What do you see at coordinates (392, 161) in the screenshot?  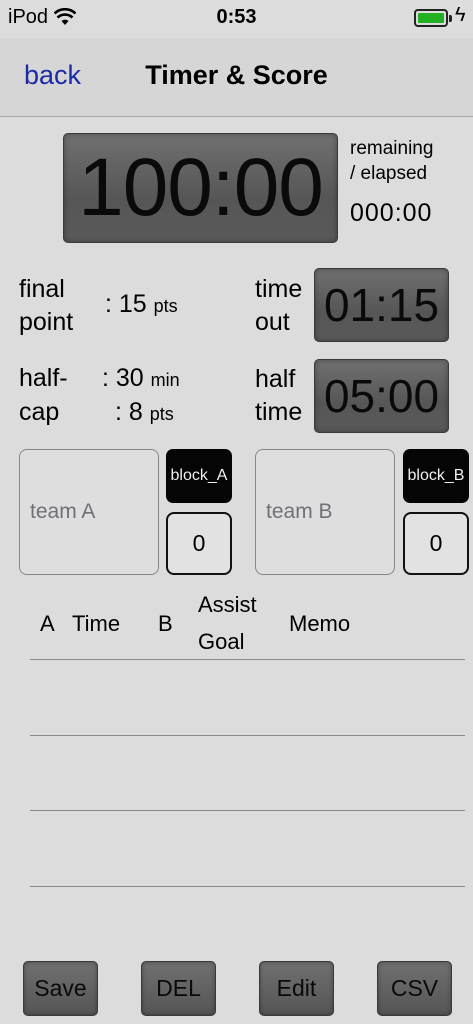 I see `remaining-elapsed-label: remaining / elapsed` at bounding box center [392, 161].